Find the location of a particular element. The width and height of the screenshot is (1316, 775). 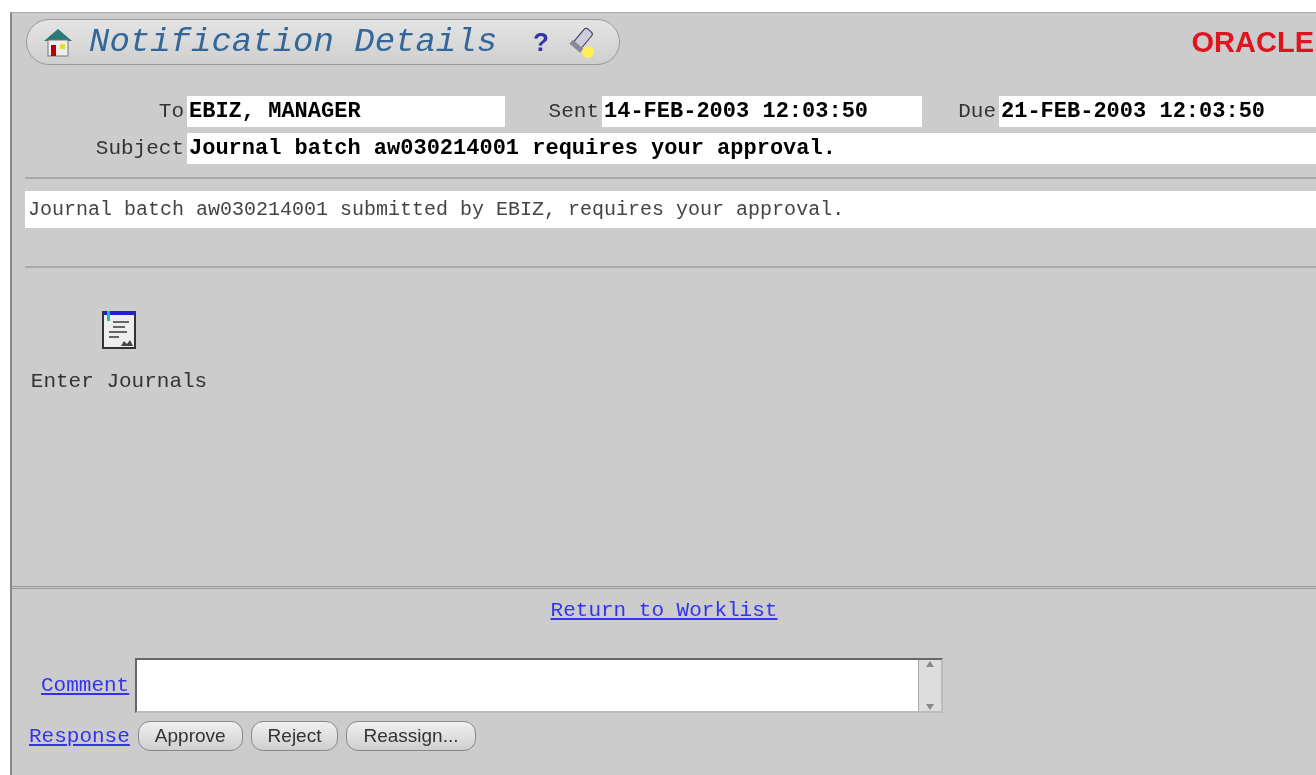

field-value: EBIZ, MANAGER is located at coordinates (346, 111).